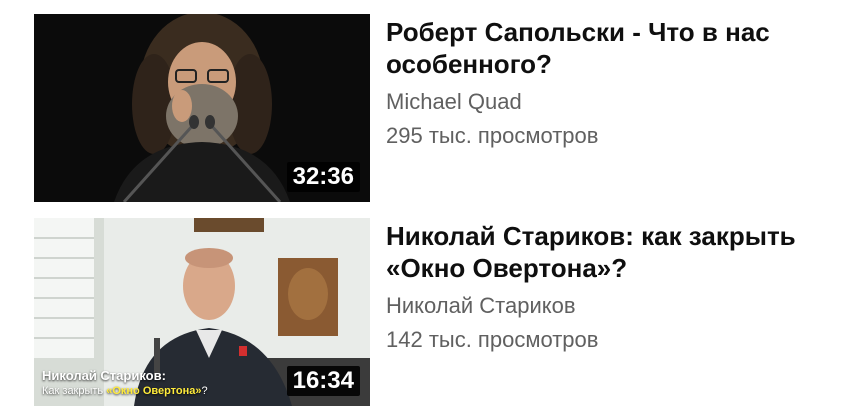  What do you see at coordinates (323, 177) in the screenshot?
I see `video-duration-badge: 32:36` at bounding box center [323, 177].